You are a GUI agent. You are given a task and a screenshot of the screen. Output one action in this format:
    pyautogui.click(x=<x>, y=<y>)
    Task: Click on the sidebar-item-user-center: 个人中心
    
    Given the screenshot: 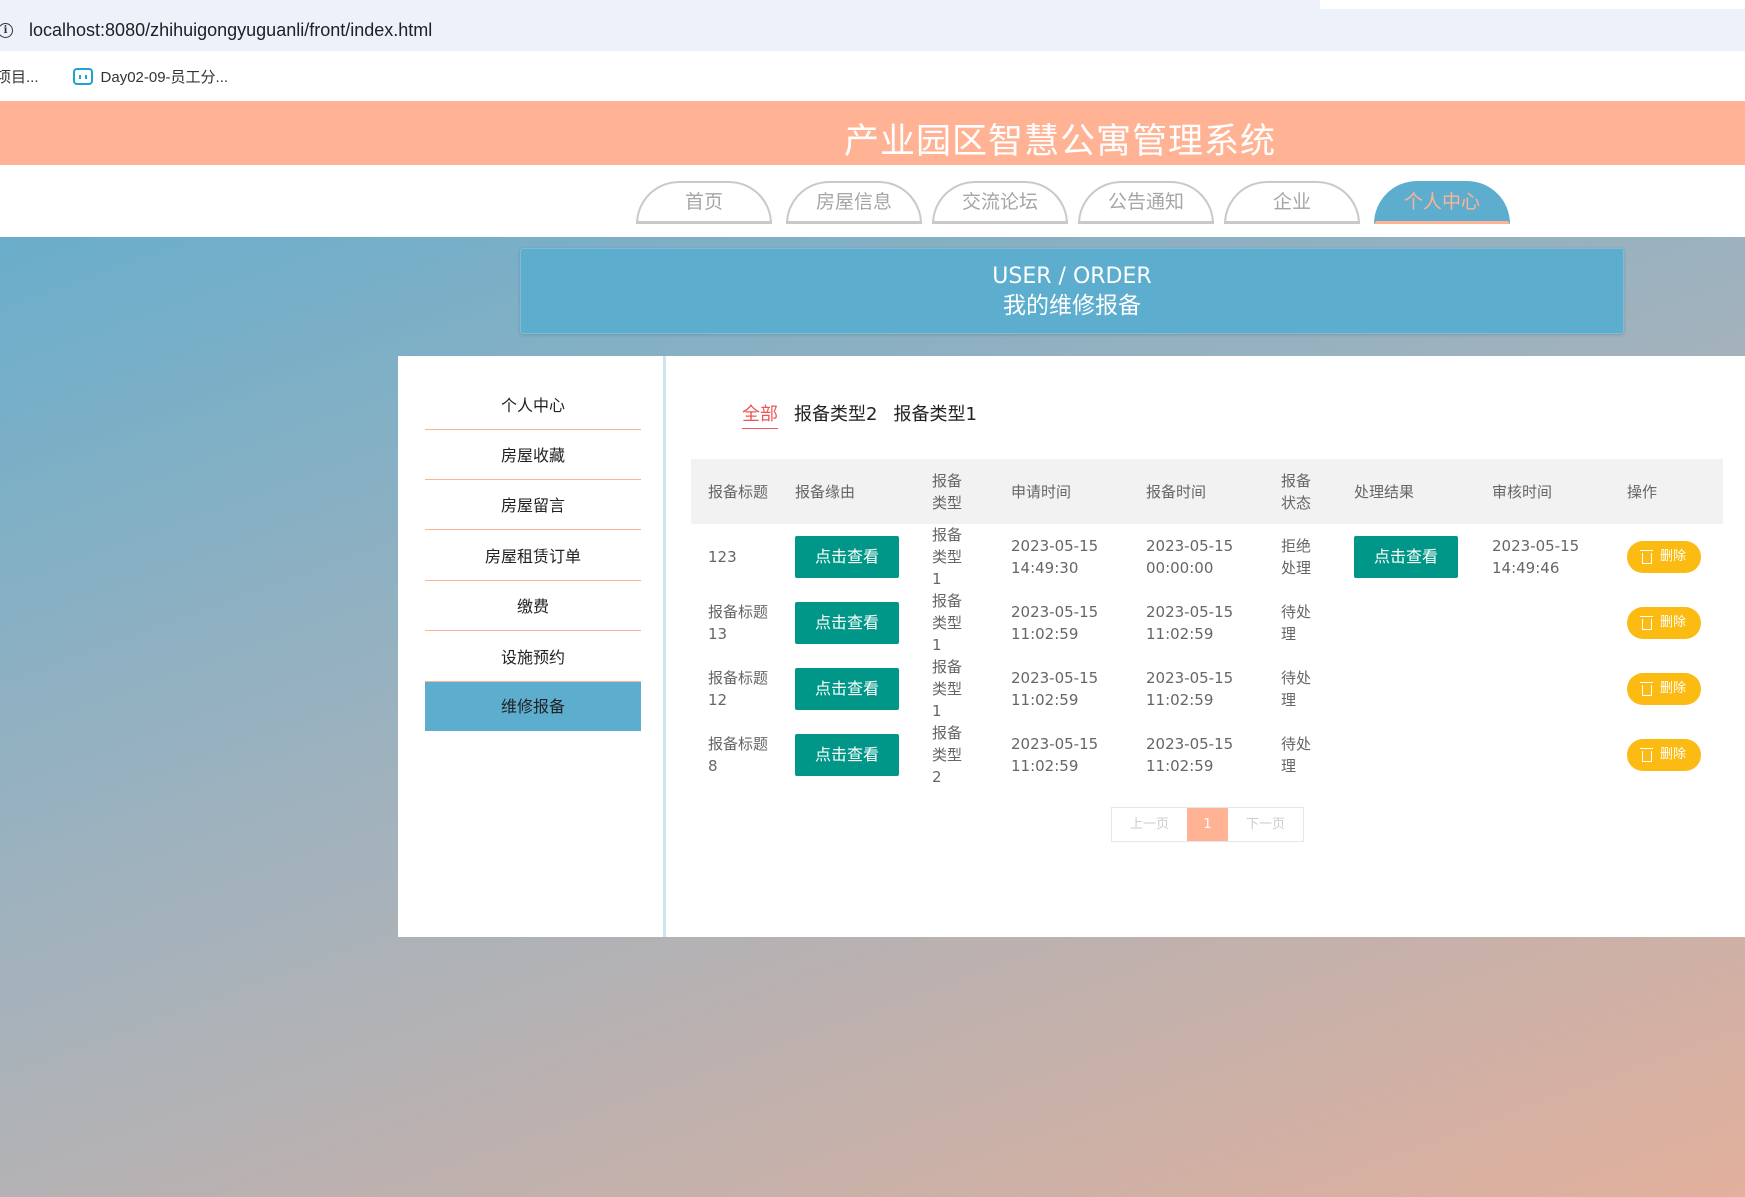 What is the action you would take?
    pyautogui.click(x=533, y=405)
    